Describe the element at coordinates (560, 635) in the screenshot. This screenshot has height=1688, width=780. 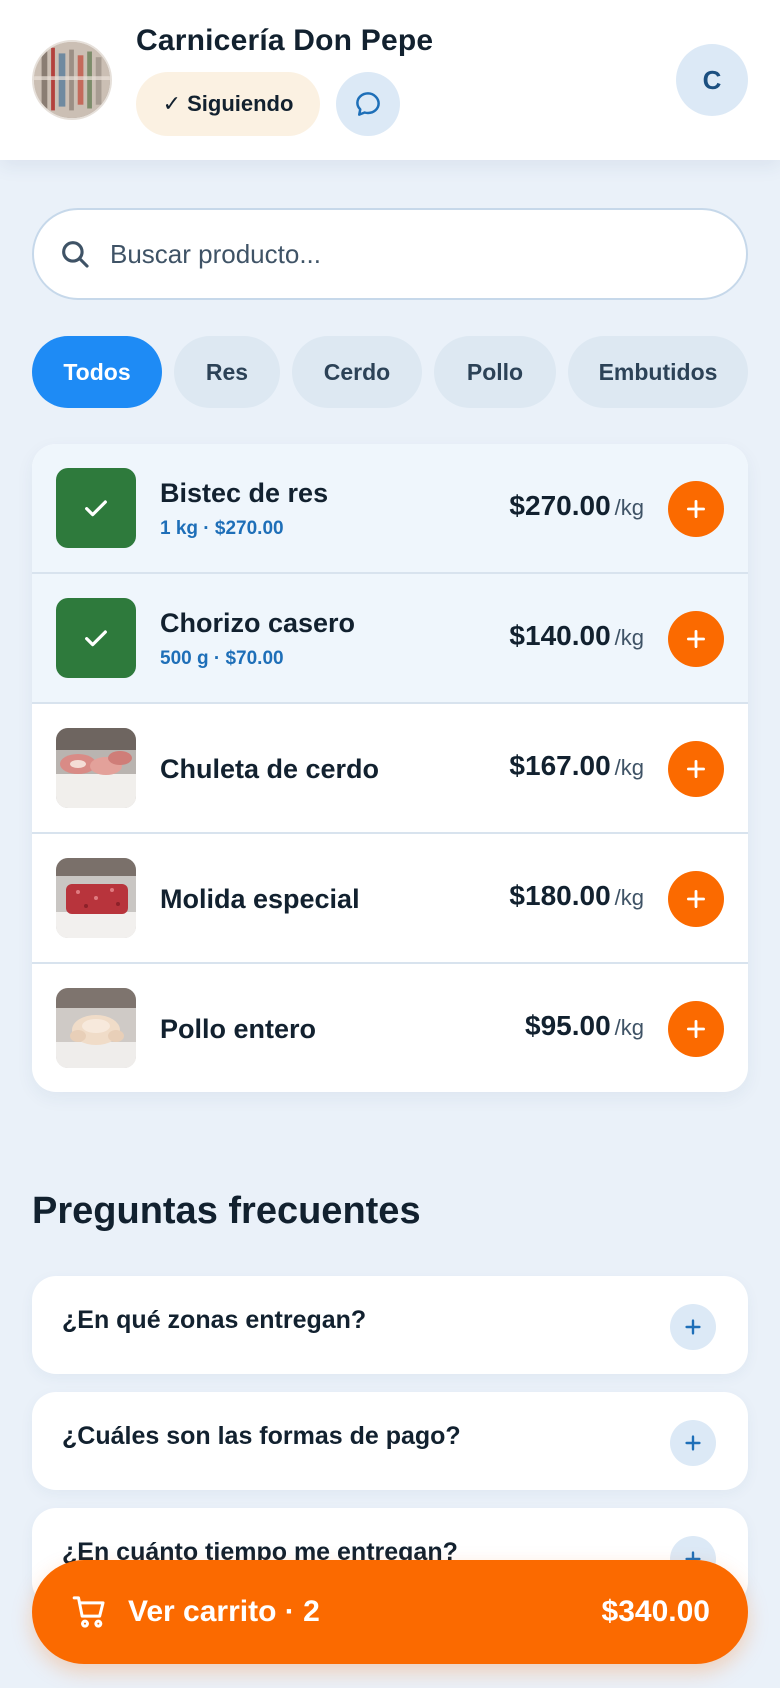
I see `price-amount: $140.00` at that location.